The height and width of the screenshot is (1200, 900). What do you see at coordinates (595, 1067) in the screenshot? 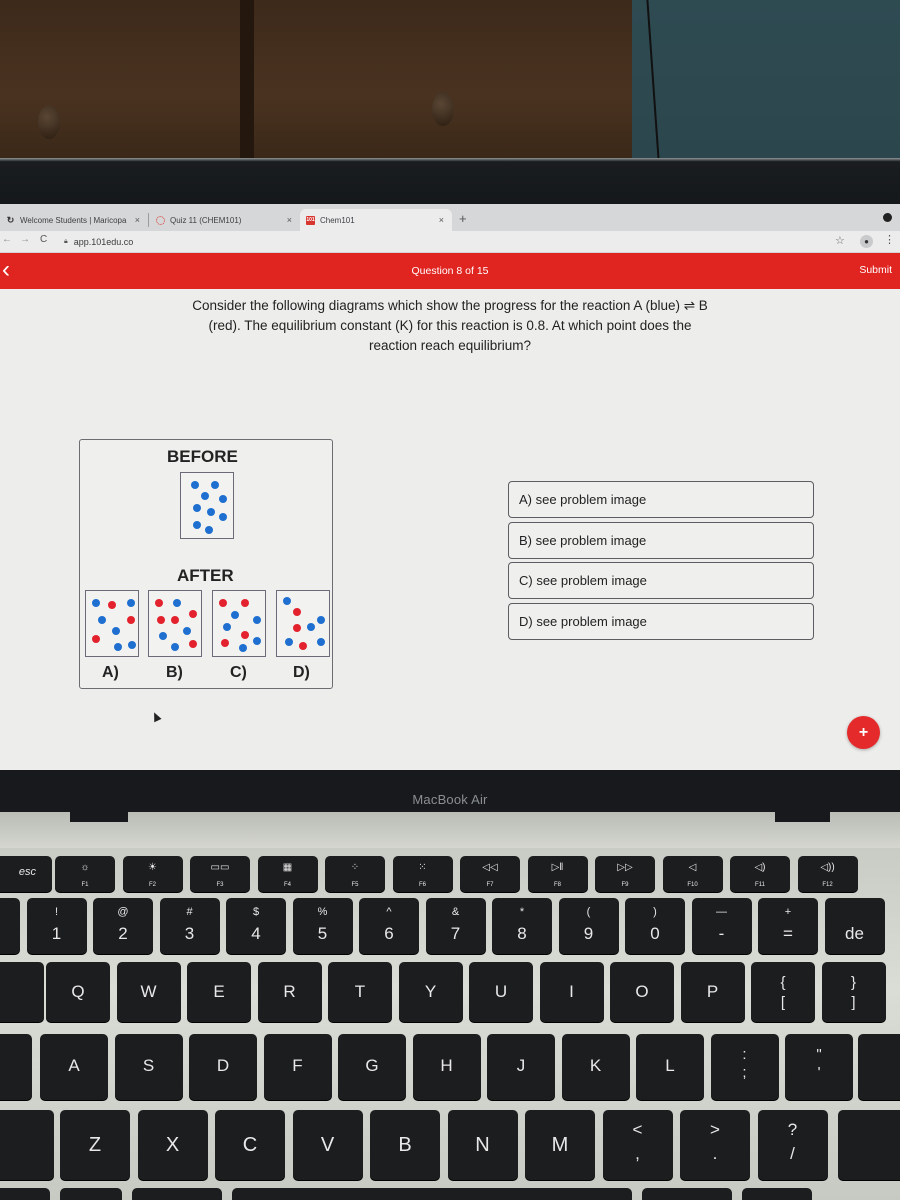
I see `key-K: K` at bounding box center [595, 1067].